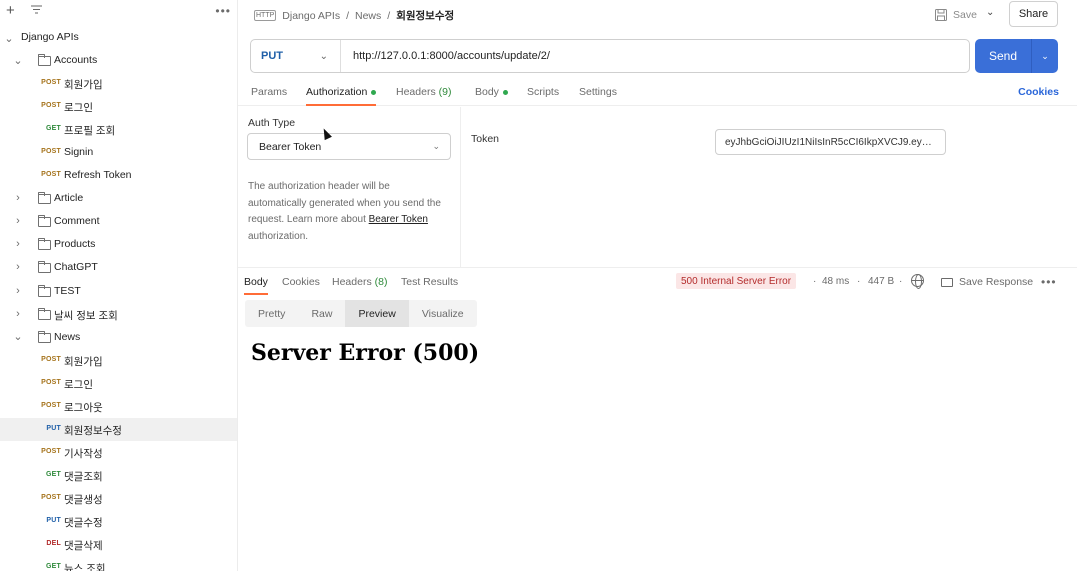  Describe the element at coordinates (118, 267) in the screenshot. I see `sidebar-folder: › ChatGPT` at that location.